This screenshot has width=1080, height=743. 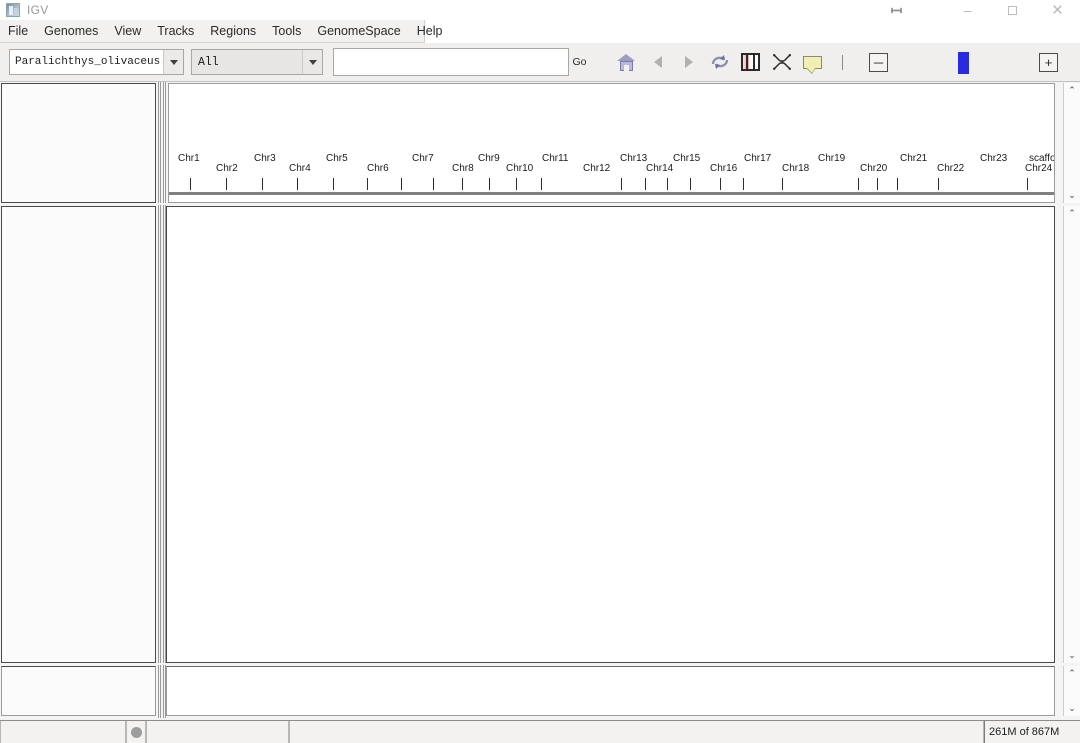 I want to click on toolbar: Paralichthys_olivaceus... All Go ─ +, so click(x=540, y=62).